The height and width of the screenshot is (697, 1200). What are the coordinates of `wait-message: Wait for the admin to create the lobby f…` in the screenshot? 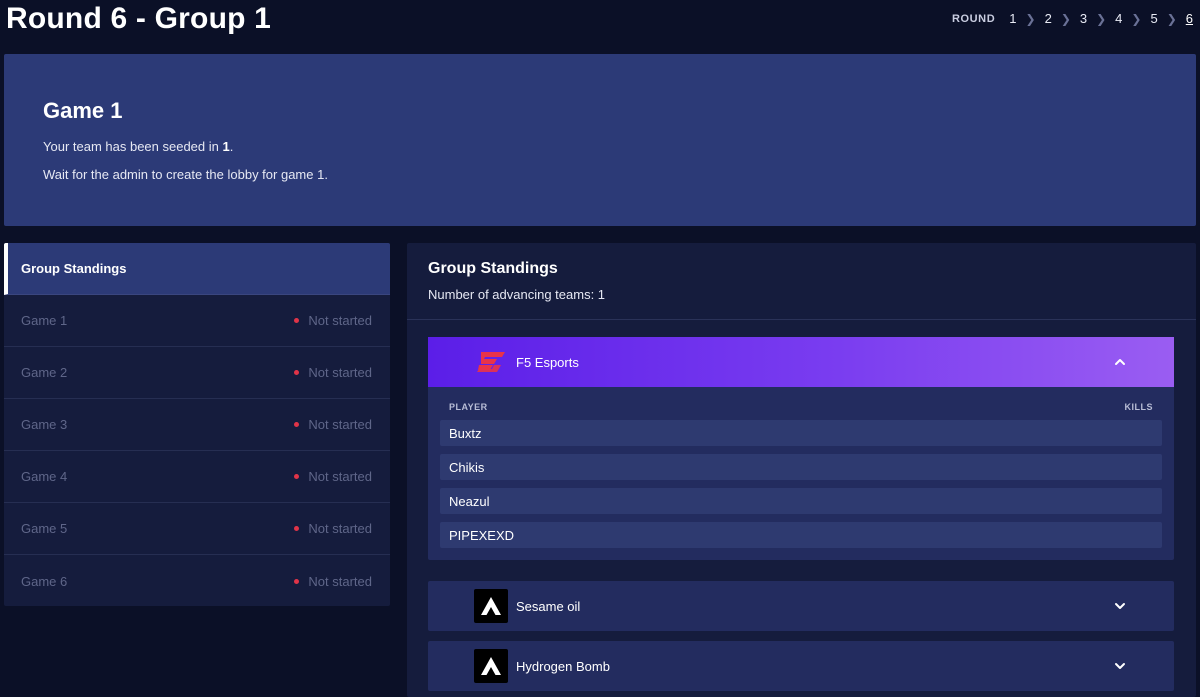 It's located at (185, 174).